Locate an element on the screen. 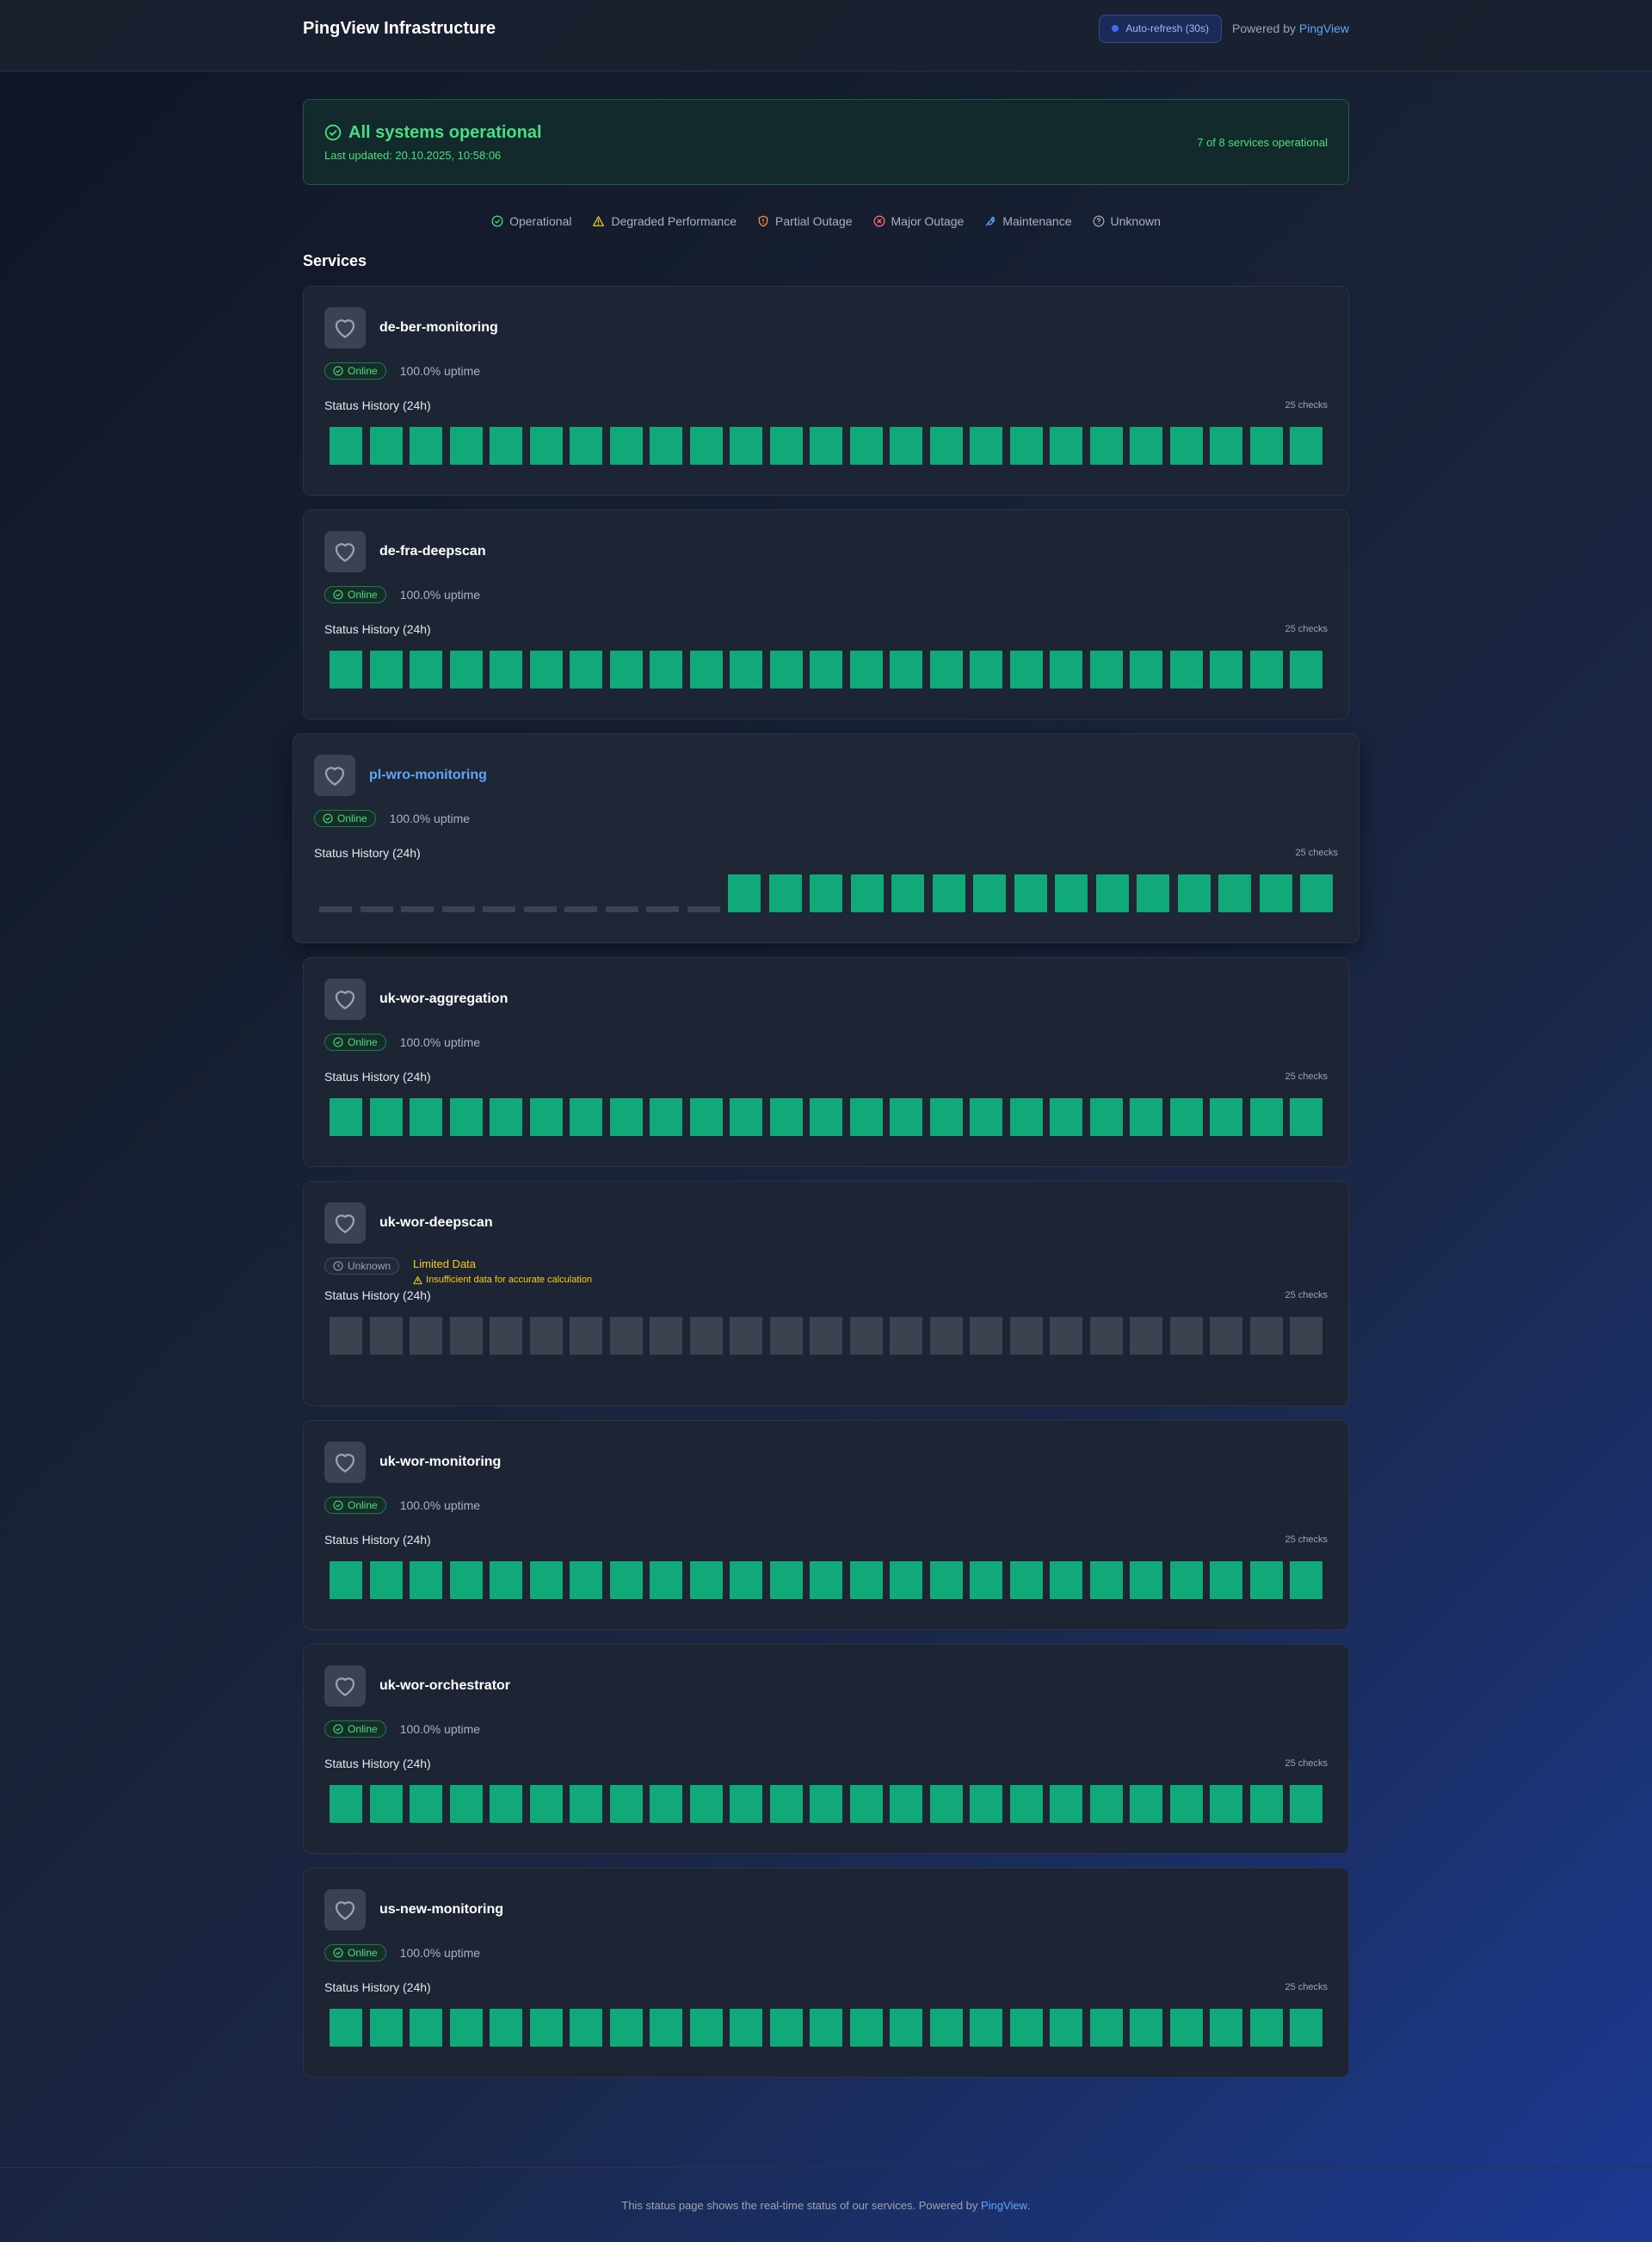 This screenshot has height=2242, width=1652. service-name: de-fra-deepscan is located at coordinates (432, 551).